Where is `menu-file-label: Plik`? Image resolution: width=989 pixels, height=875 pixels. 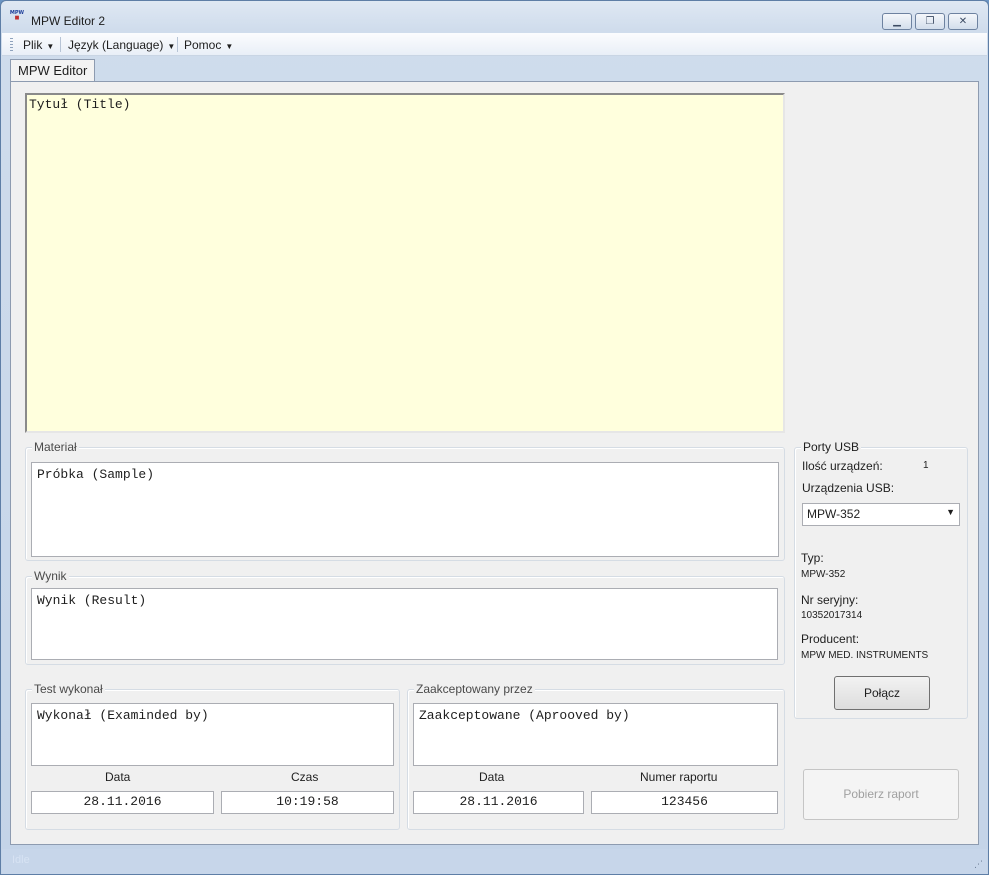 menu-file-label: Plik is located at coordinates (33, 45).